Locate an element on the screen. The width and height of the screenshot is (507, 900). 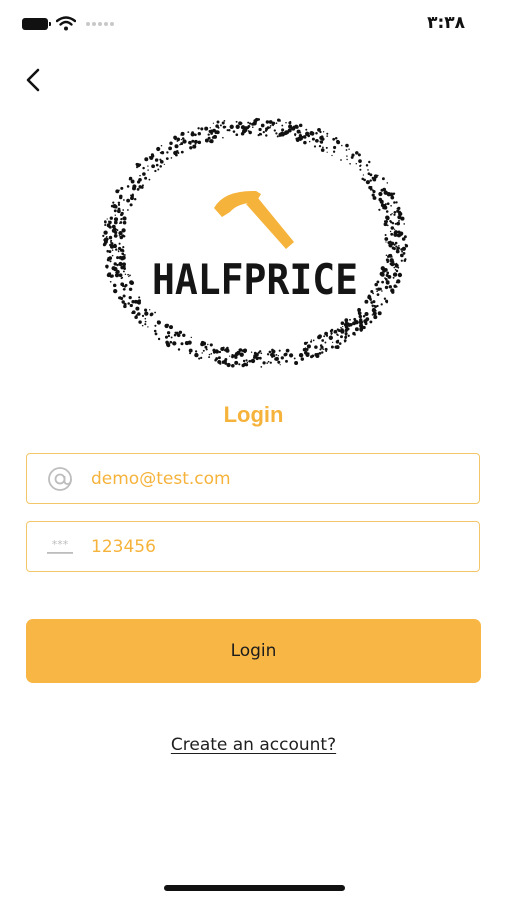
signal-icon is located at coordinates (100, 23).